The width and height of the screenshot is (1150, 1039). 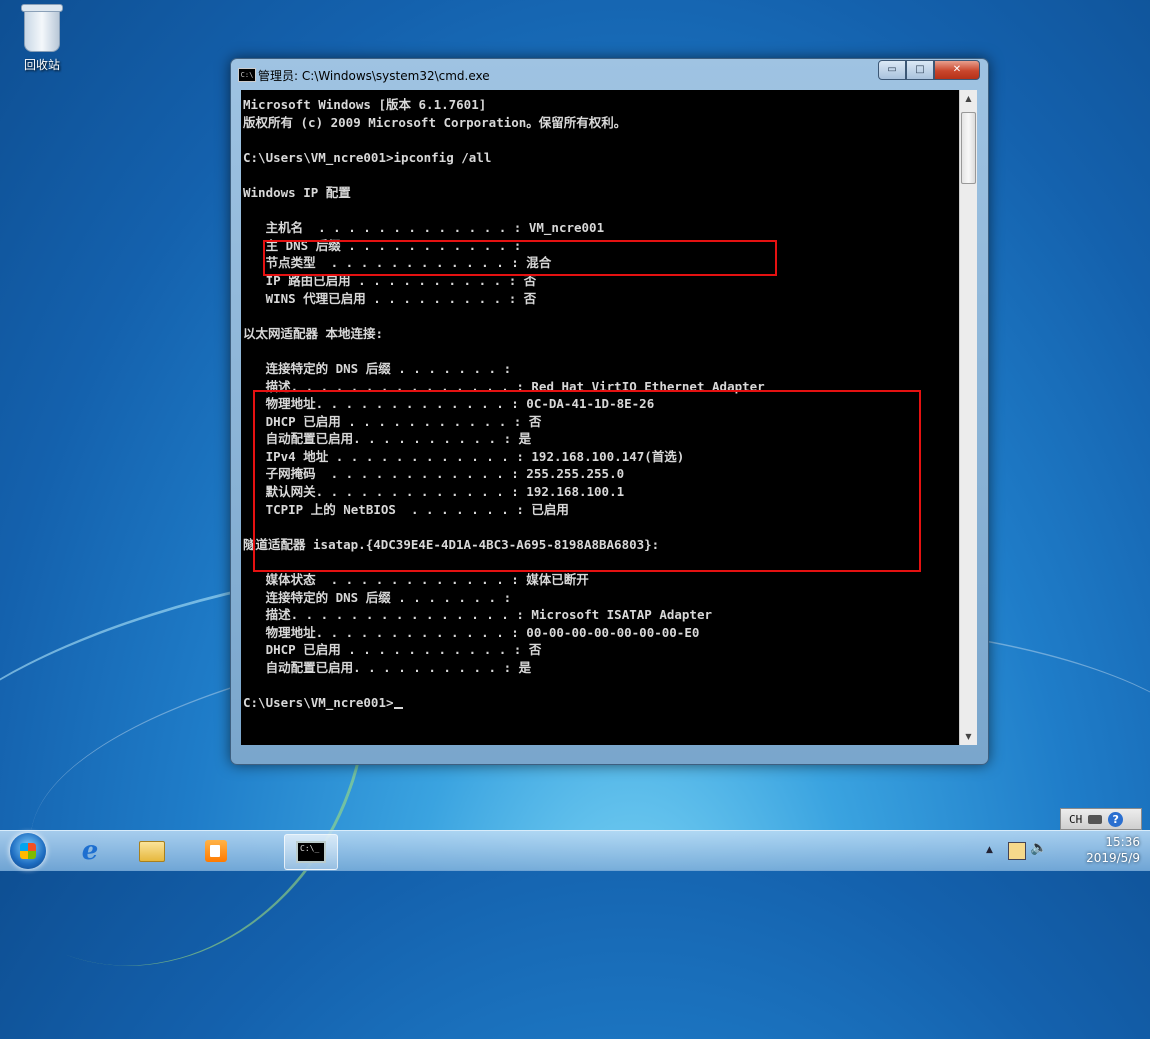 I want to click on console-line: 以太网适配器 本地连接:, so click(x=313, y=333).